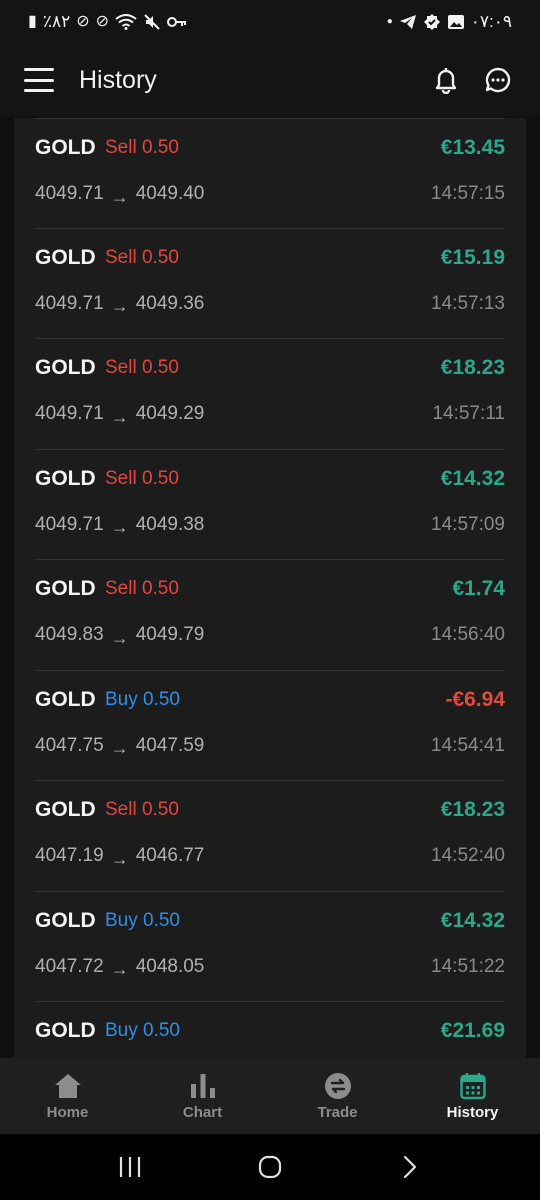 Image resolution: width=540 pixels, height=1200 pixels. Describe the element at coordinates (69, 634) in the screenshot. I see `open-price: 4049.83` at that location.